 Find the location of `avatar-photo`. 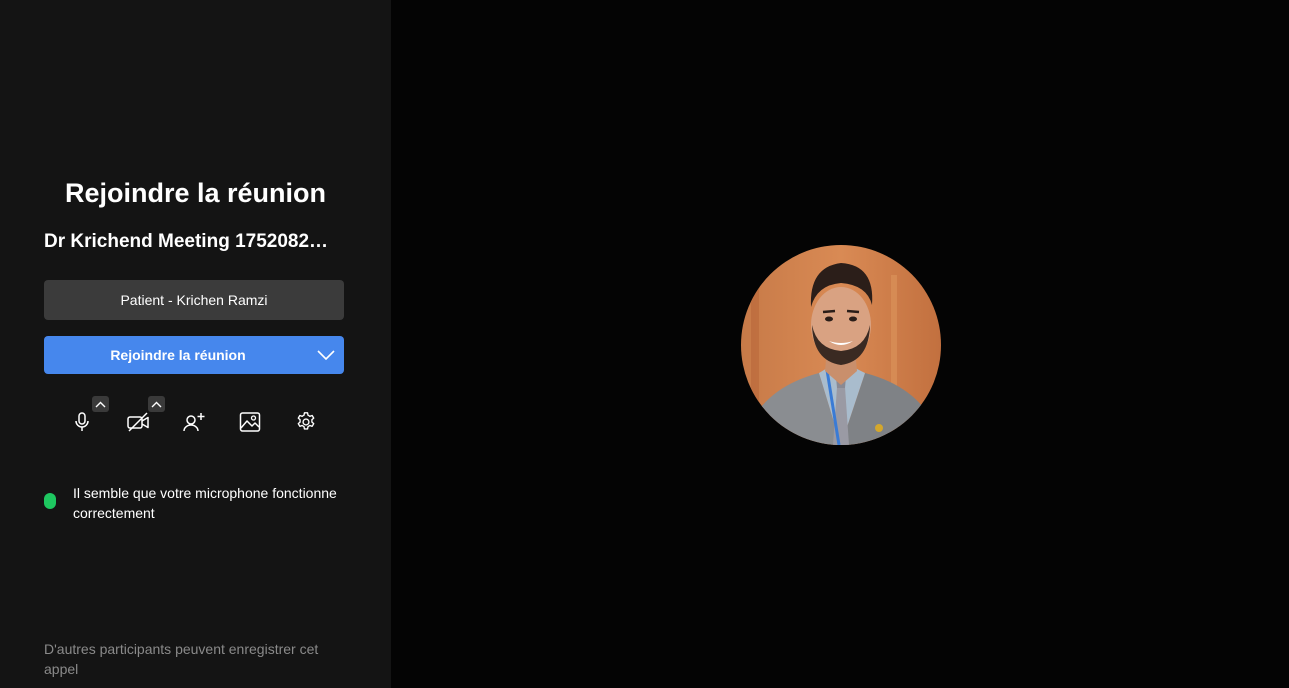

avatar-photo is located at coordinates (841, 345).